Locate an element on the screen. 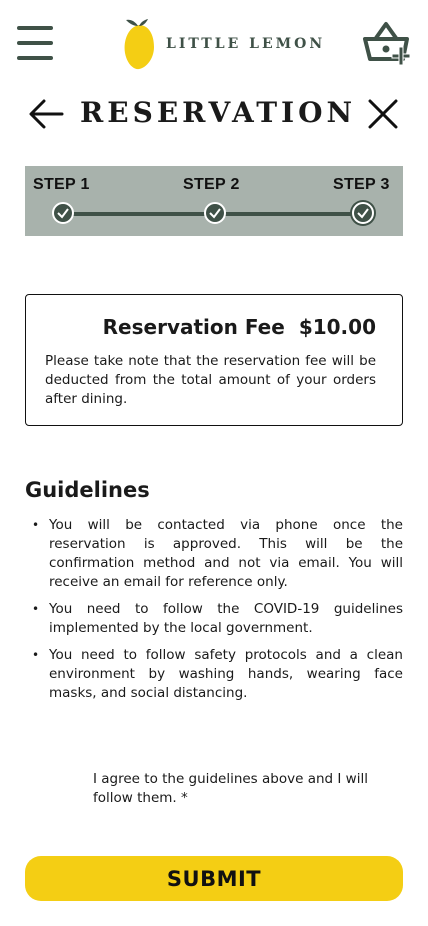 This screenshot has width=428, height=926. brand-name: LITTLE LEMON is located at coordinates (246, 44).